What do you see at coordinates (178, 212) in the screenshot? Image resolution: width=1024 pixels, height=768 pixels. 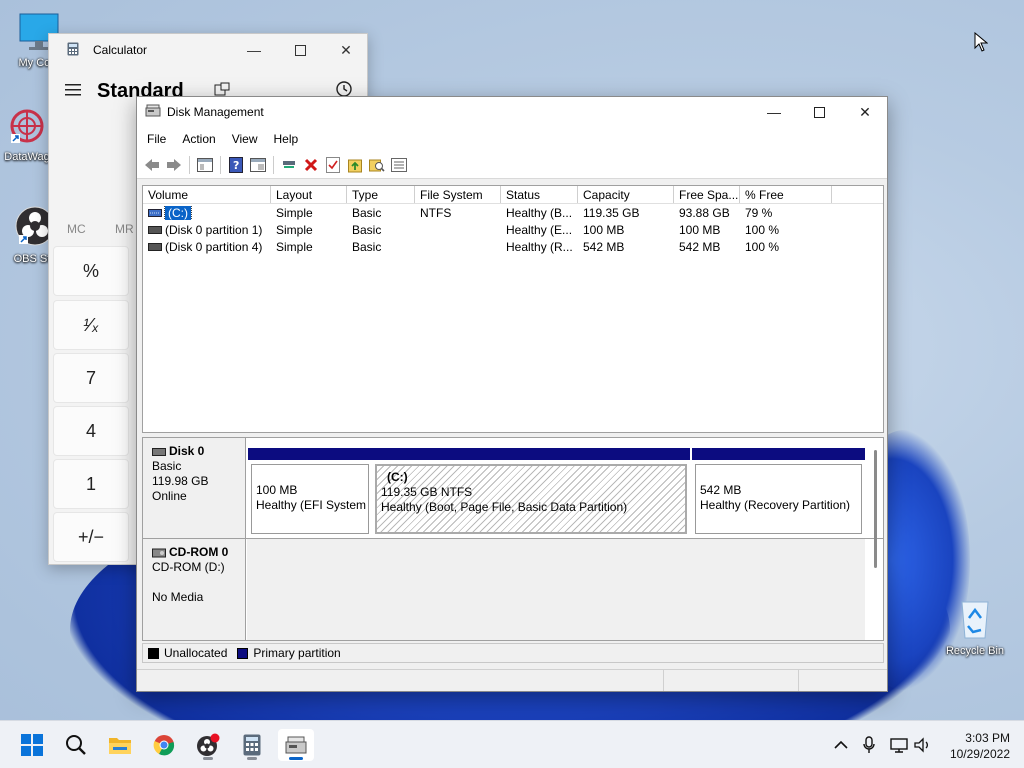 I see `volume-name: (C:)` at bounding box center [178, 212].